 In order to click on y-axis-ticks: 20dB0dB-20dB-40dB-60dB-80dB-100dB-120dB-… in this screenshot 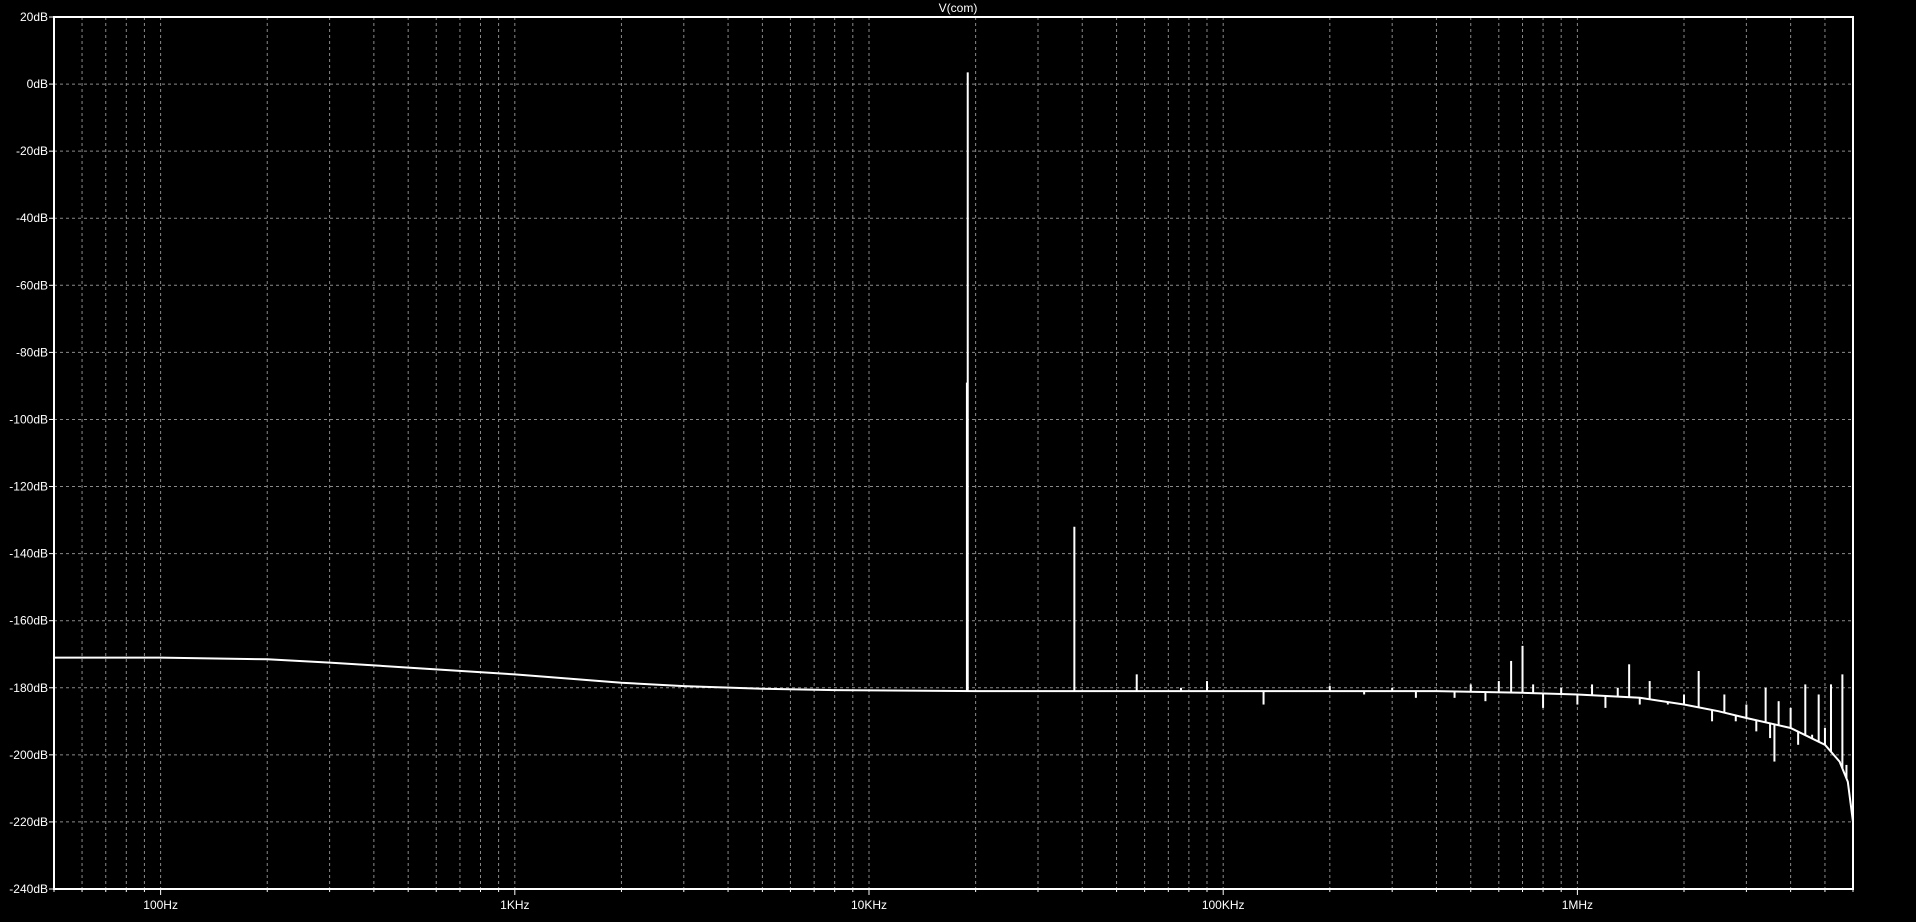, I will do `click(28, 453)`.